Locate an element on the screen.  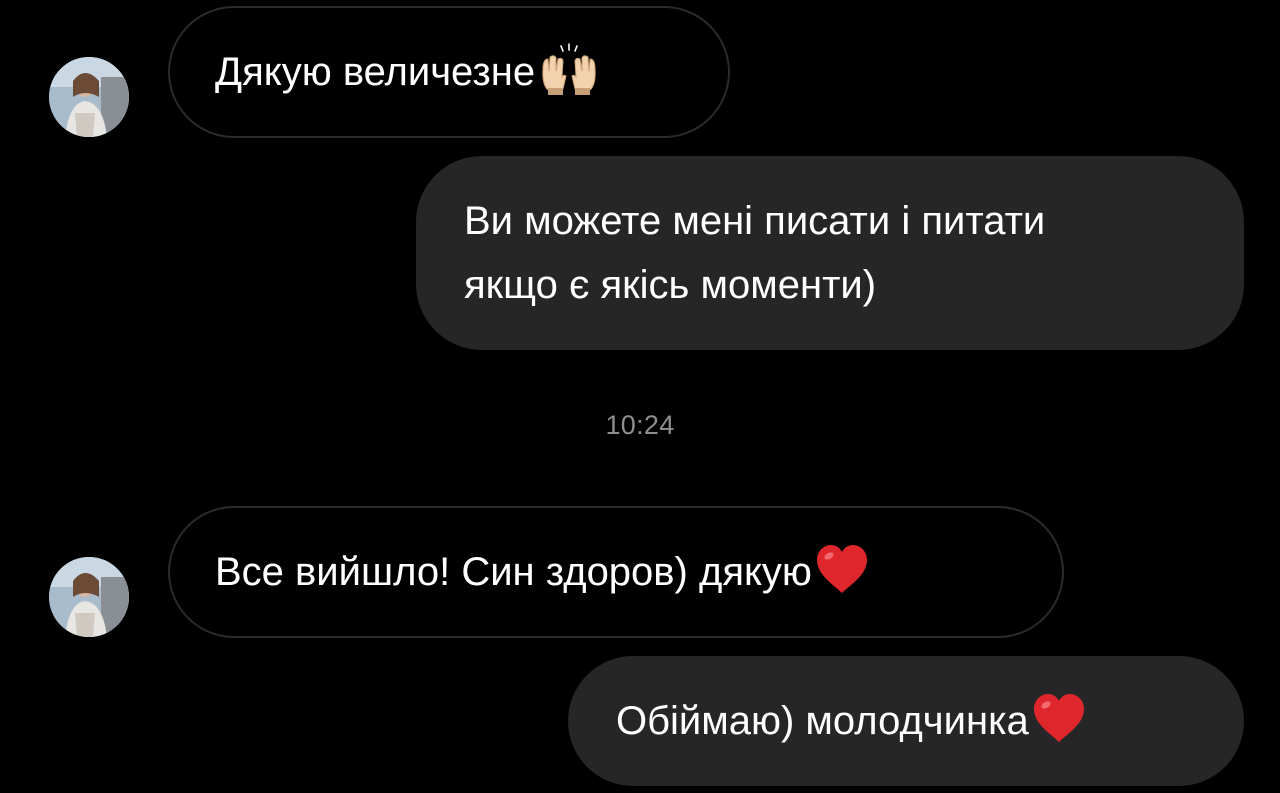
message-bubble-incoming: Дякую величезне is located at coordinates (449, 72).